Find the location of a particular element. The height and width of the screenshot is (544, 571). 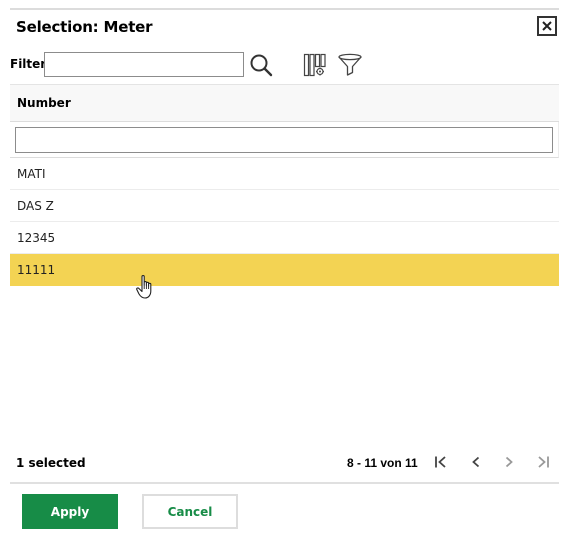

table-row: MATI is located at coordinates (284, 174).